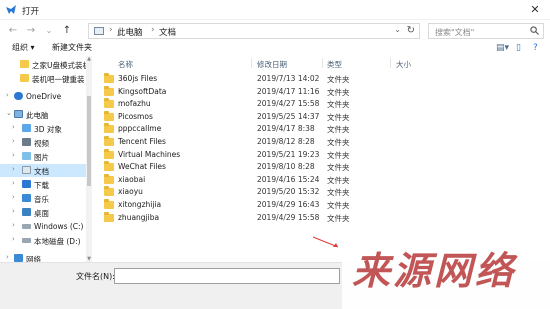 The width and height of the screenshot is (550, 309). I want to click on close-button: ✕, so click(535, 9).